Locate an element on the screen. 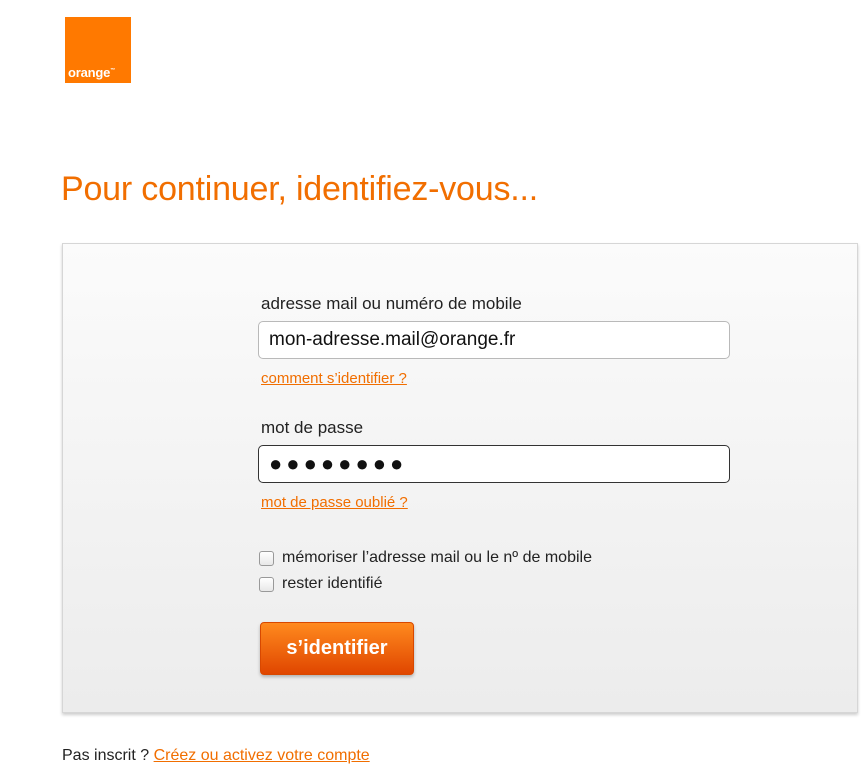 The height and width of the screenshot is (782, 868). login-input is located at coordinates (494, 340).